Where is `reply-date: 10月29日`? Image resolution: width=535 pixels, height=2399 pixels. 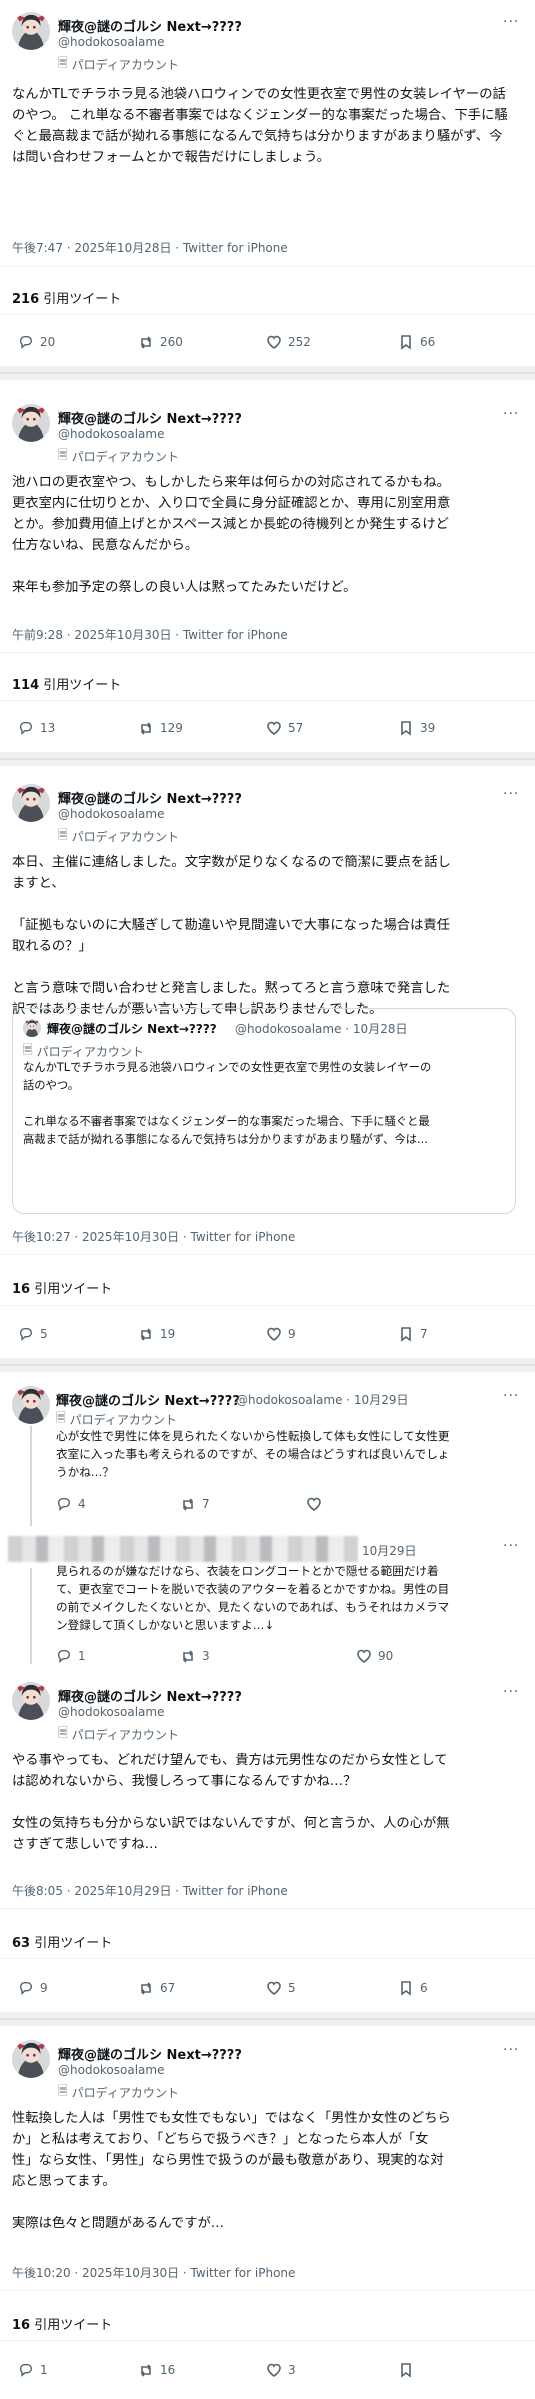 reply-date: 10月29日 is located at coordinates (389, 1550).